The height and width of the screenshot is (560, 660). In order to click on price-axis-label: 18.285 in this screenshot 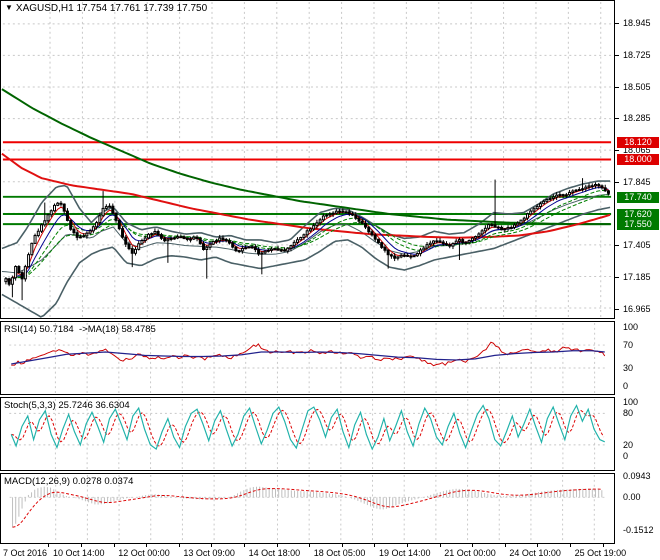, I will do `click(637, 118)`.